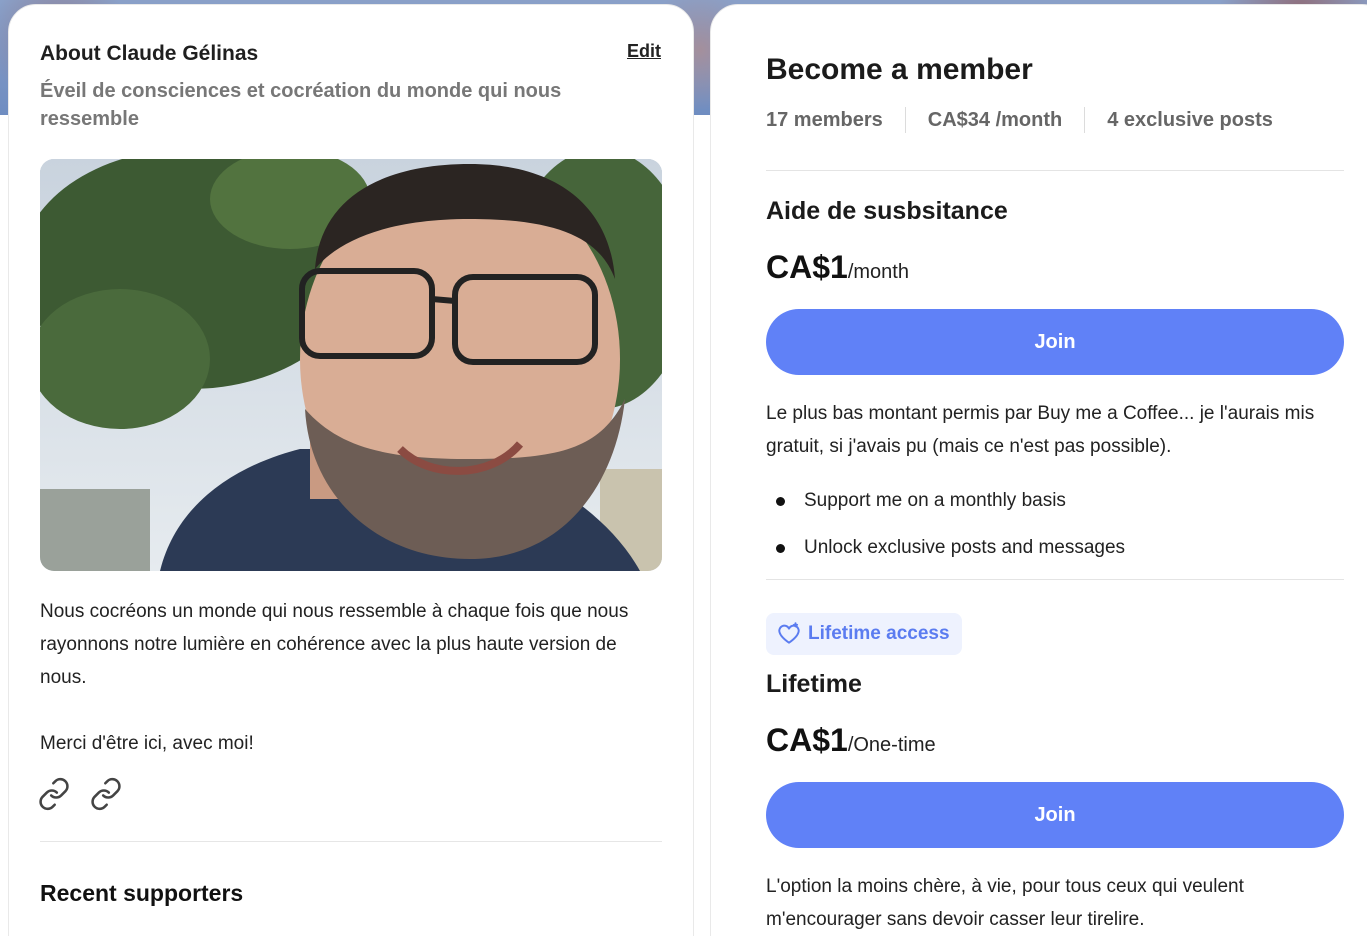 The image size is (1367, 936). What do you see at coordinates (149, 53) in the screenshot?
I see `about-title: About Claude Gélinas` at bounding box center [149, 53].